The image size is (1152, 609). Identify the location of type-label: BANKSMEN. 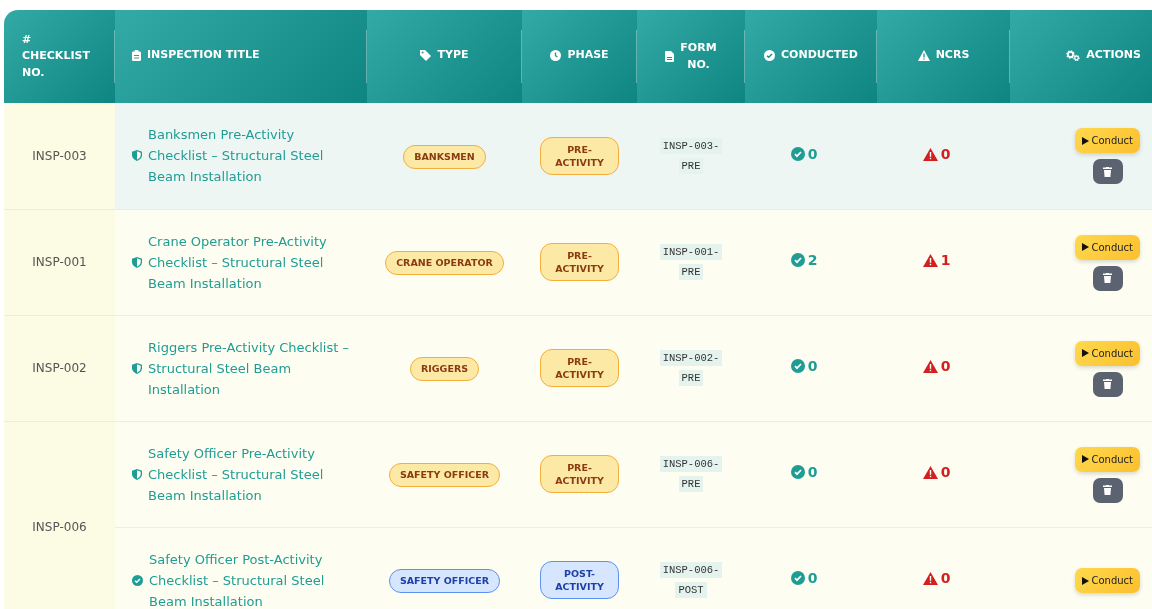
(444, 156).